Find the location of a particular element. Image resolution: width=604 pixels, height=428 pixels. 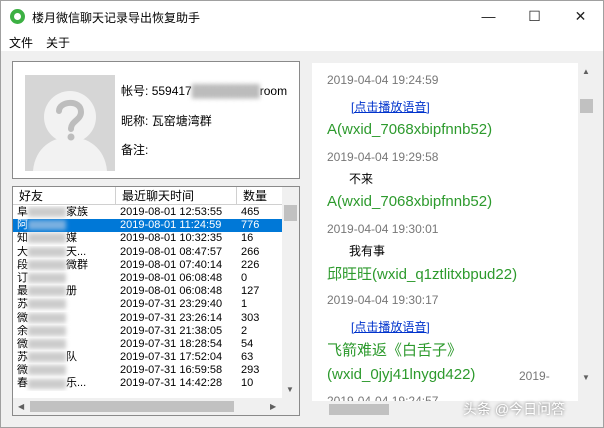

table-row: 微 2019-07-31 23:26:14 303 is located at coordinates (148, 318).